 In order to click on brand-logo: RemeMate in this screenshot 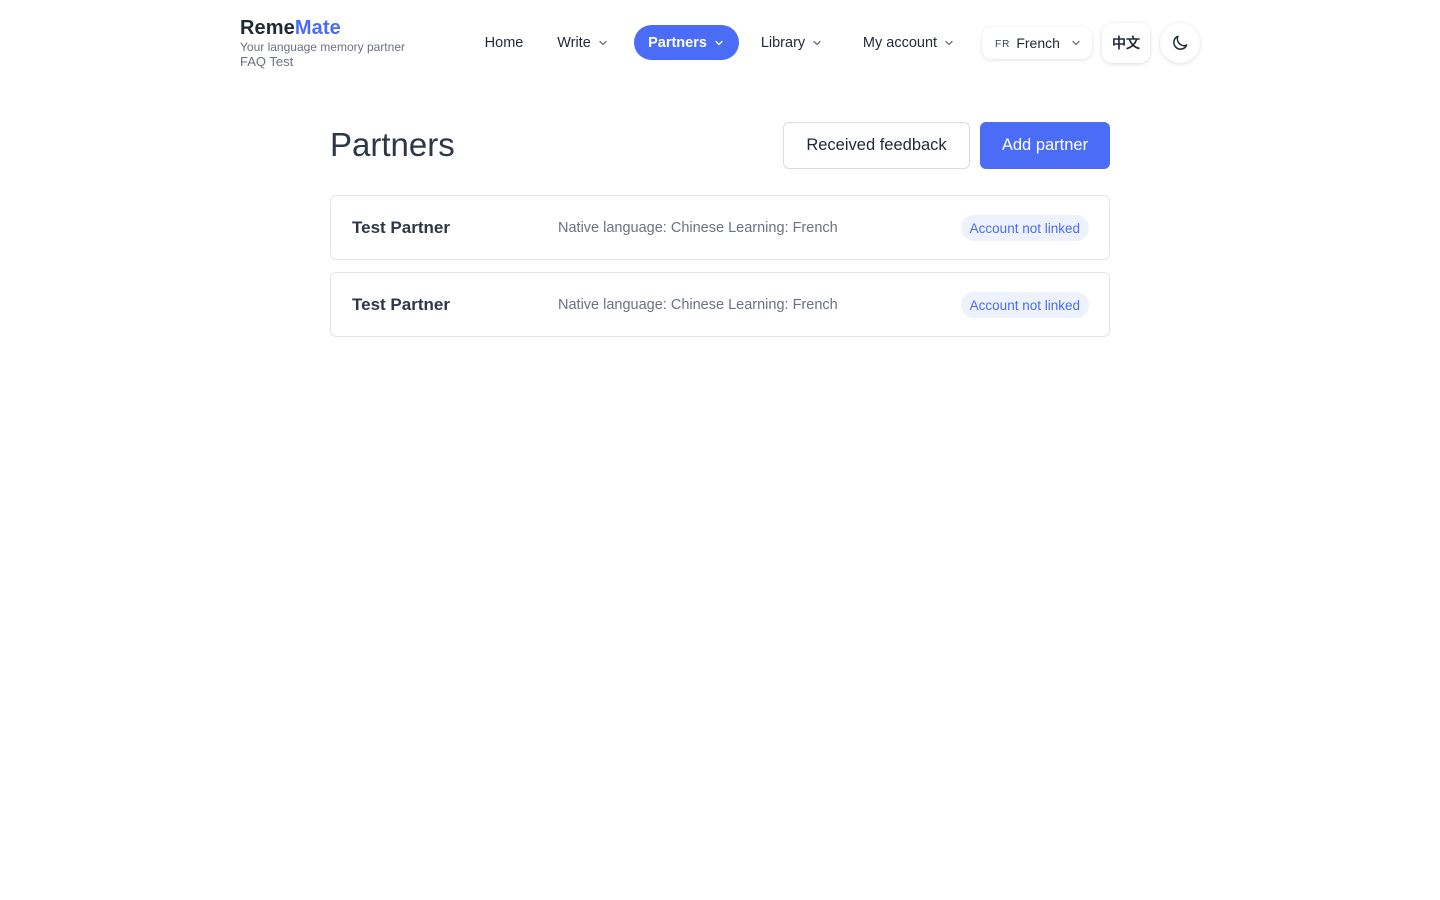, I will do `click(340, 28)`.